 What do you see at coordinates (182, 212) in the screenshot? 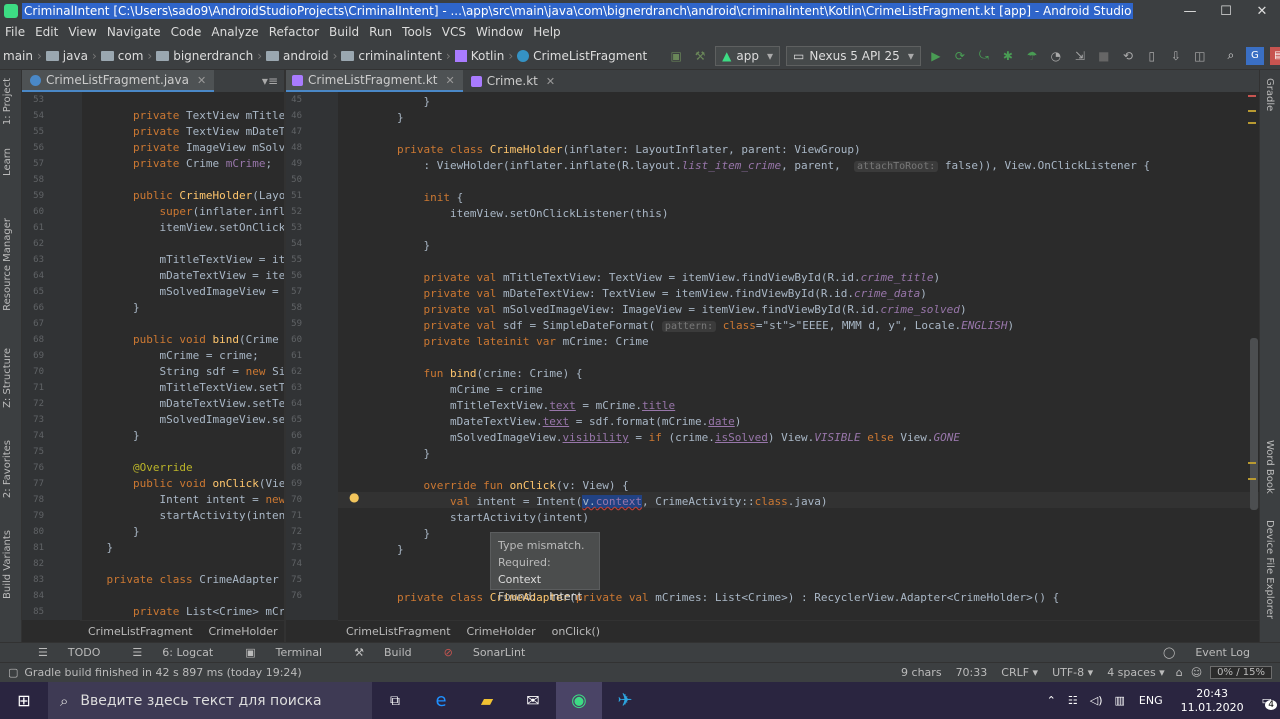
I see `code-line: super(inflater.inflate` at bounding box center [182, 212].